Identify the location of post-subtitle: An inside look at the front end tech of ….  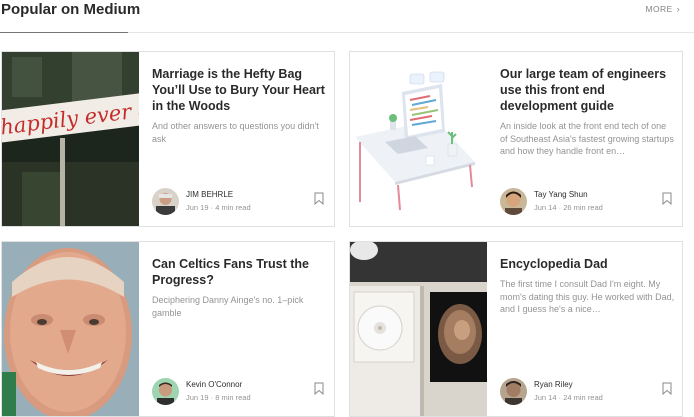
(587, 138).